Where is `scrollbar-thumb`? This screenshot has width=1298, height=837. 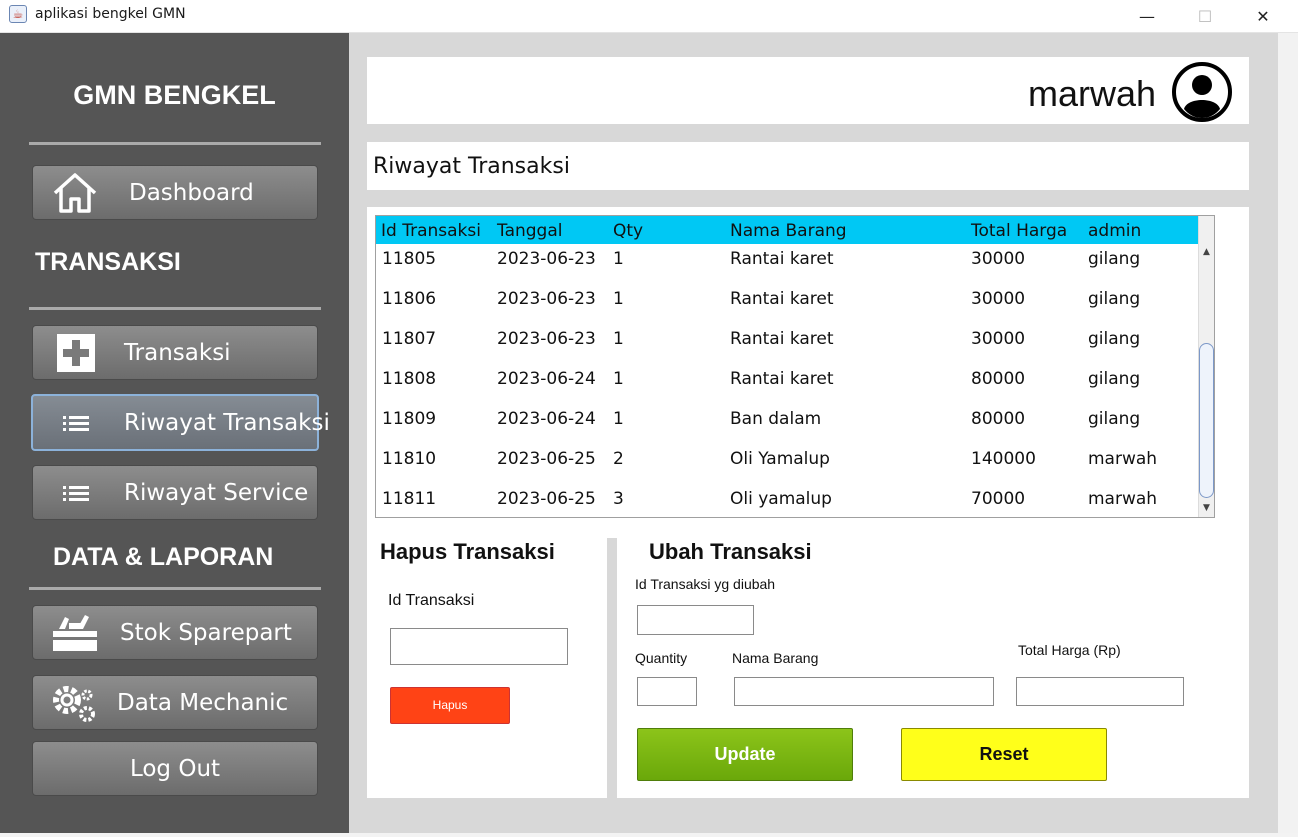 scrollbar-thumb is located at coordinates (1206, 420).